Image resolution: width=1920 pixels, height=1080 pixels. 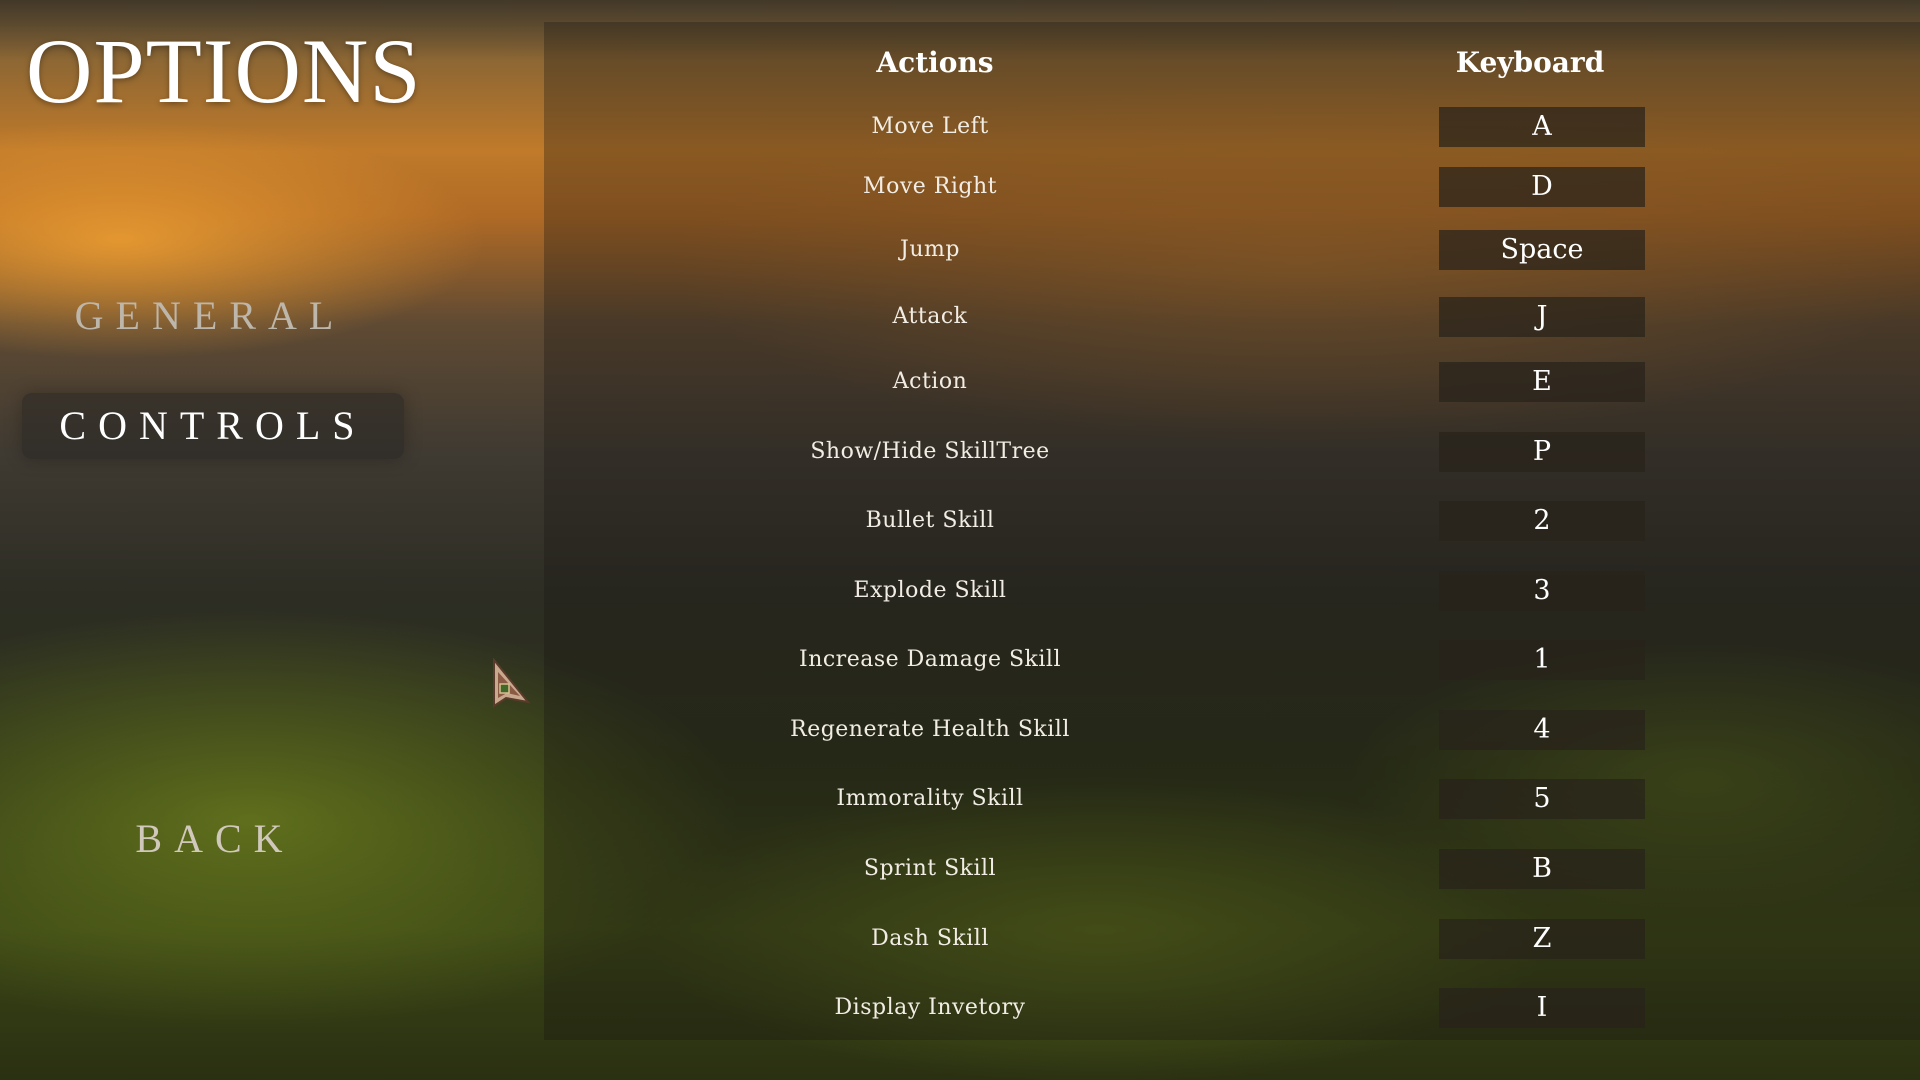 I want to click on key-binding-button: 5, so click(x=1542, y=799).